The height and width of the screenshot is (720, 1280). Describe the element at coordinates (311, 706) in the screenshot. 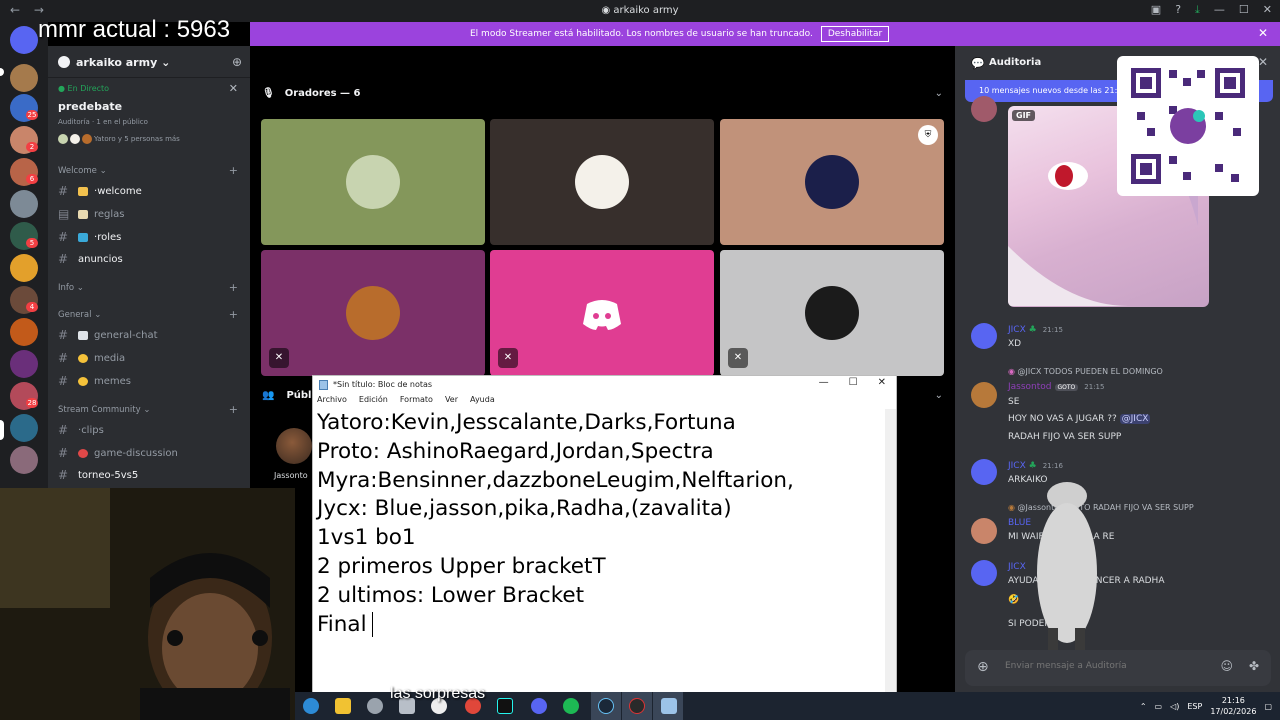

I see `edge-icon` at that location.